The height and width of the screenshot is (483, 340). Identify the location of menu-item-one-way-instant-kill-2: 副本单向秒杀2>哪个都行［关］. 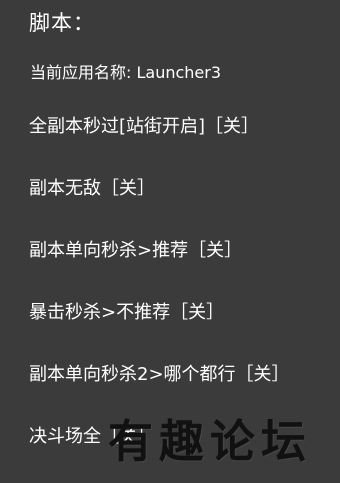
(159, 375).